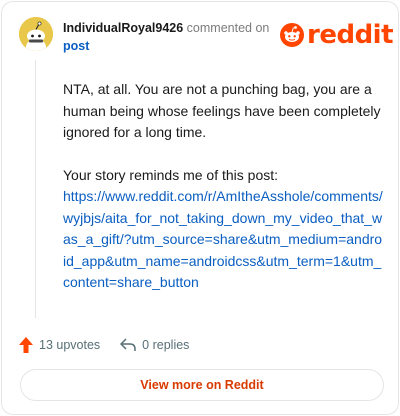  I want to click on upvote-count: 13 upvotes, so click(70, 345).